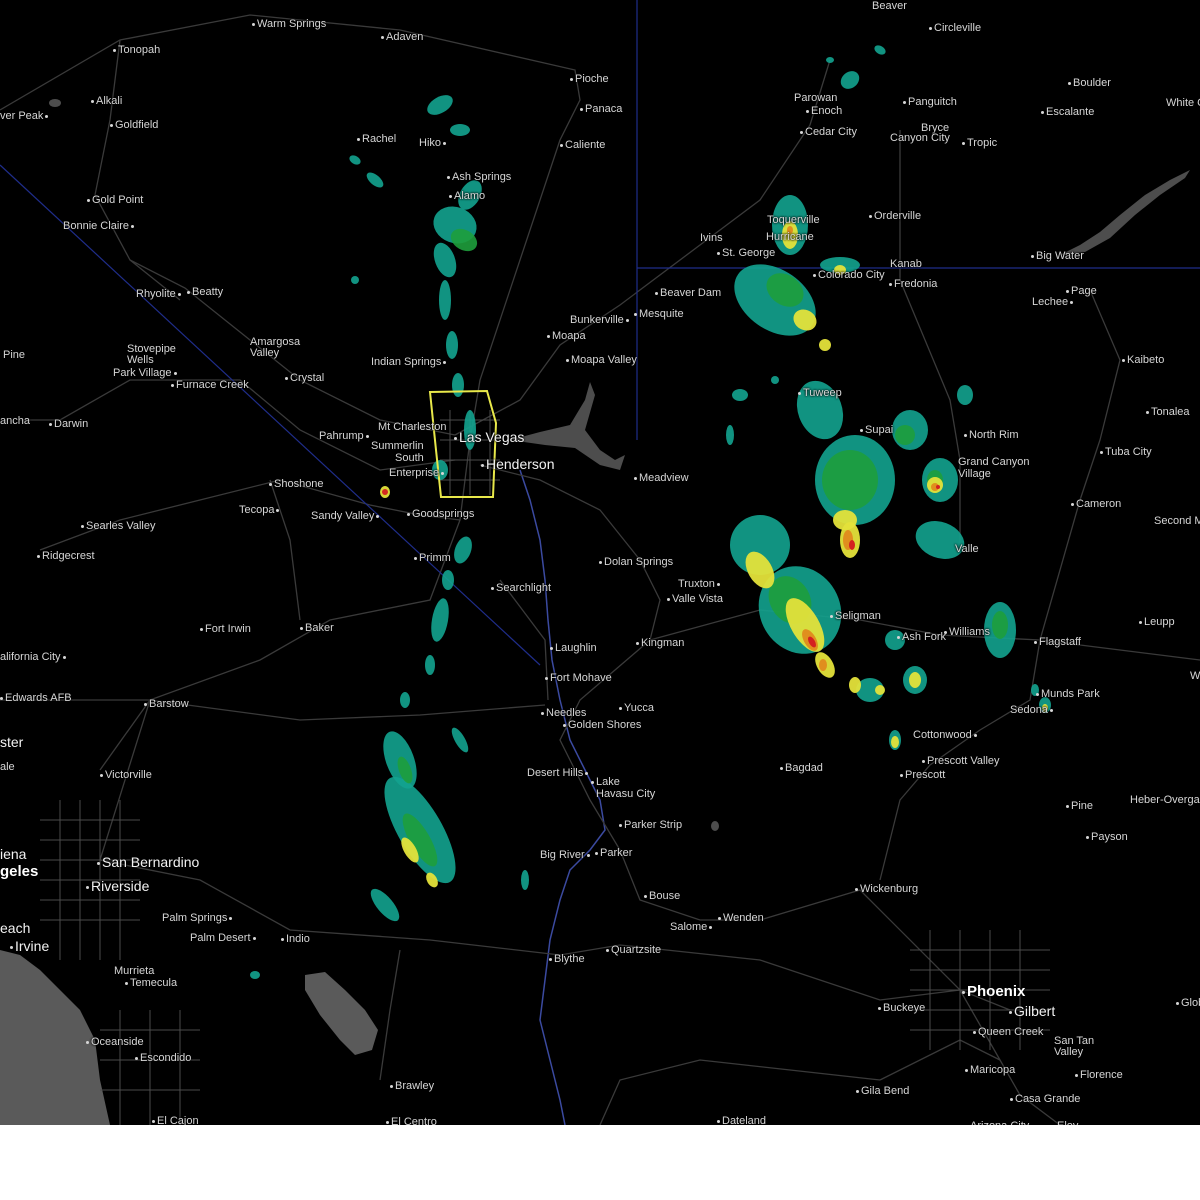  What do you see at coordinates (408, 362) in the screenshot?
I see `place-label-indian-springs: Indian Springs` at bounding box center [408, 362].